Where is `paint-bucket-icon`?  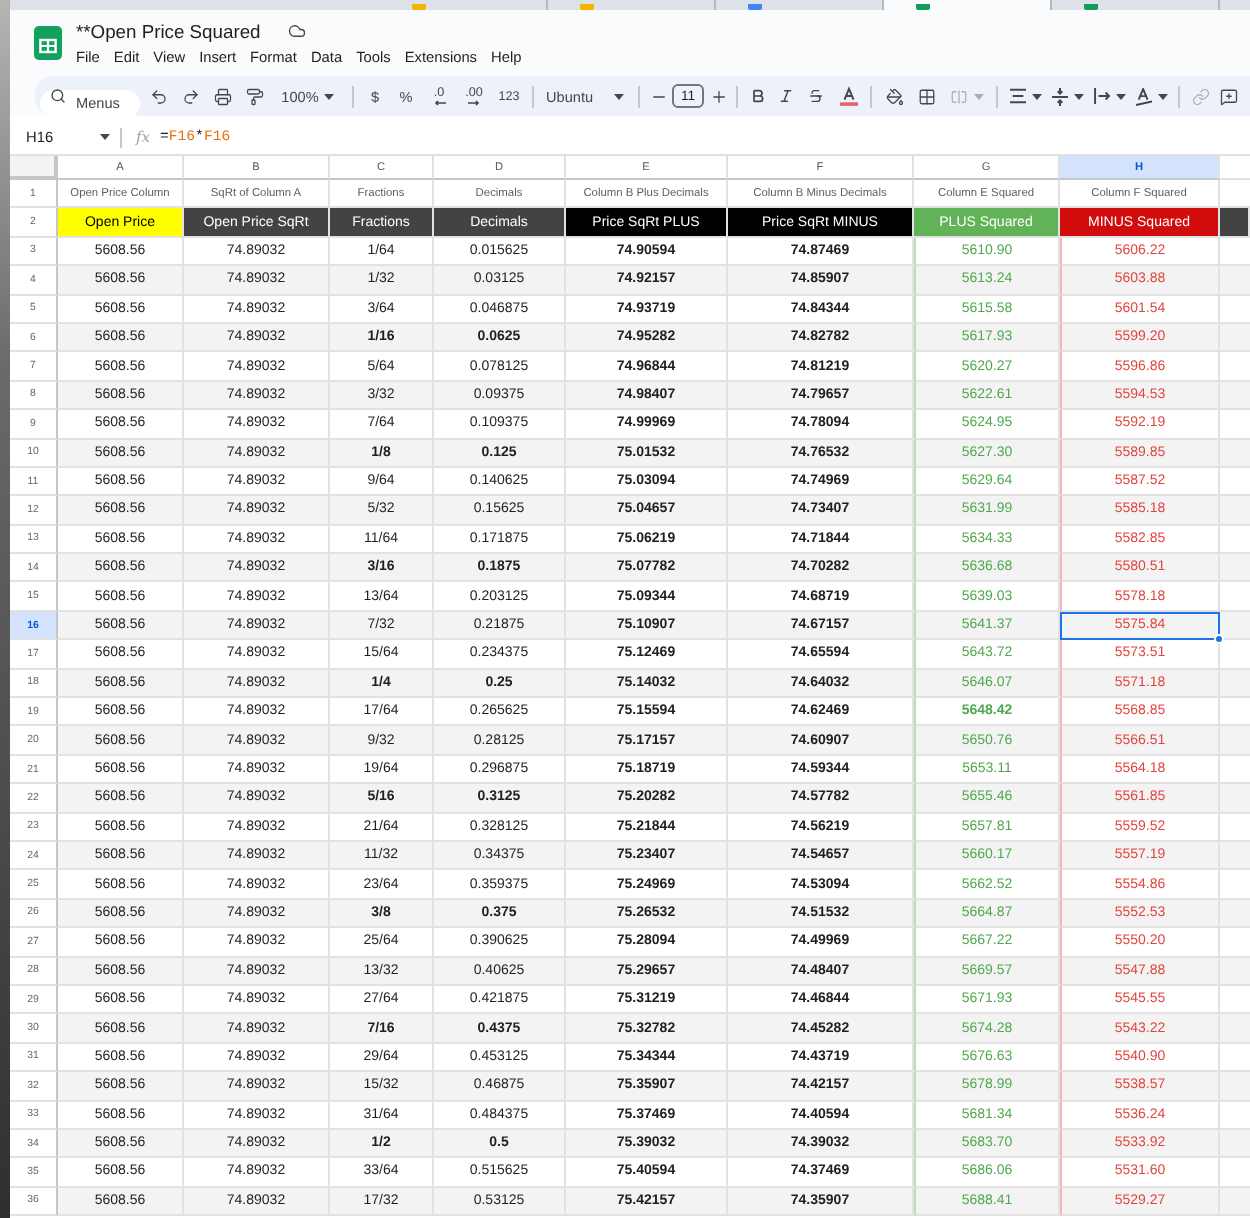
paint-bucket-icon is located at coordinates (894, 96).